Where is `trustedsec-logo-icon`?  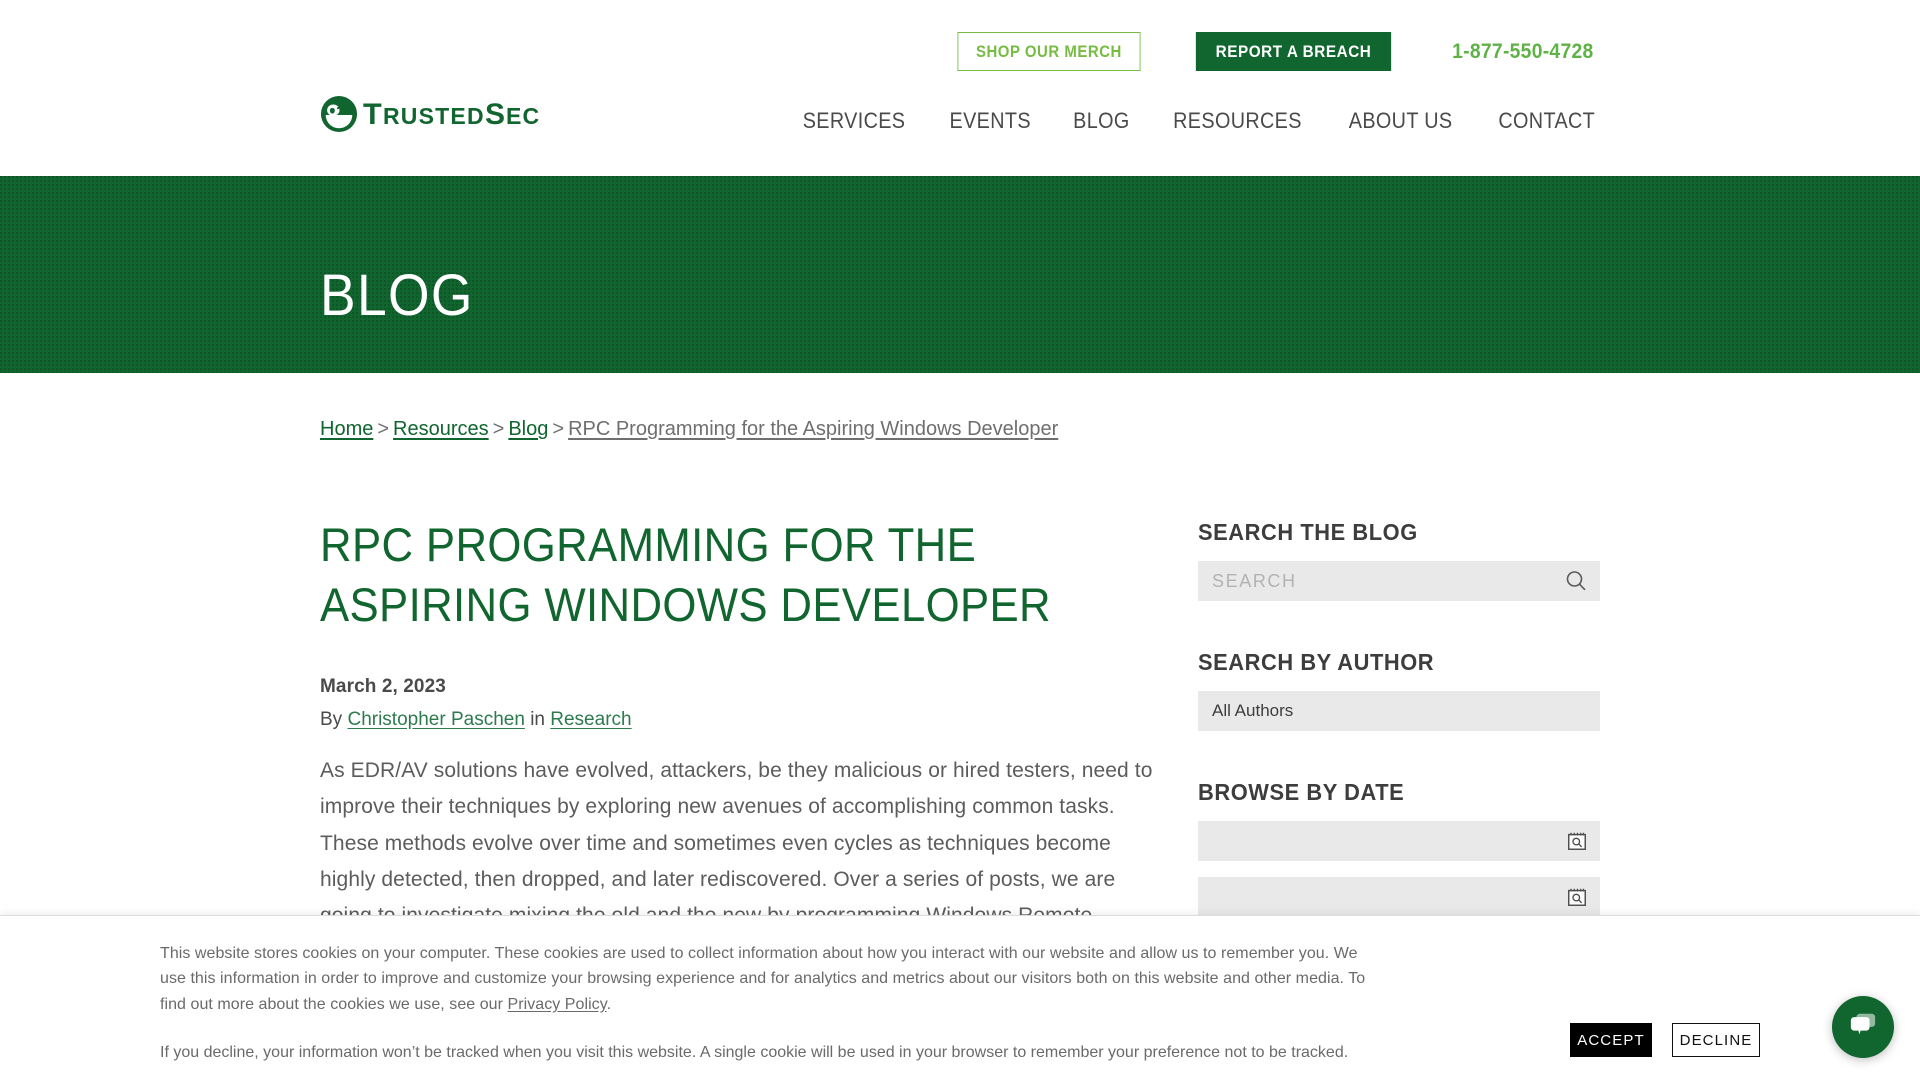
trustedsec-logo-icon is located at coordinates (339, 114).